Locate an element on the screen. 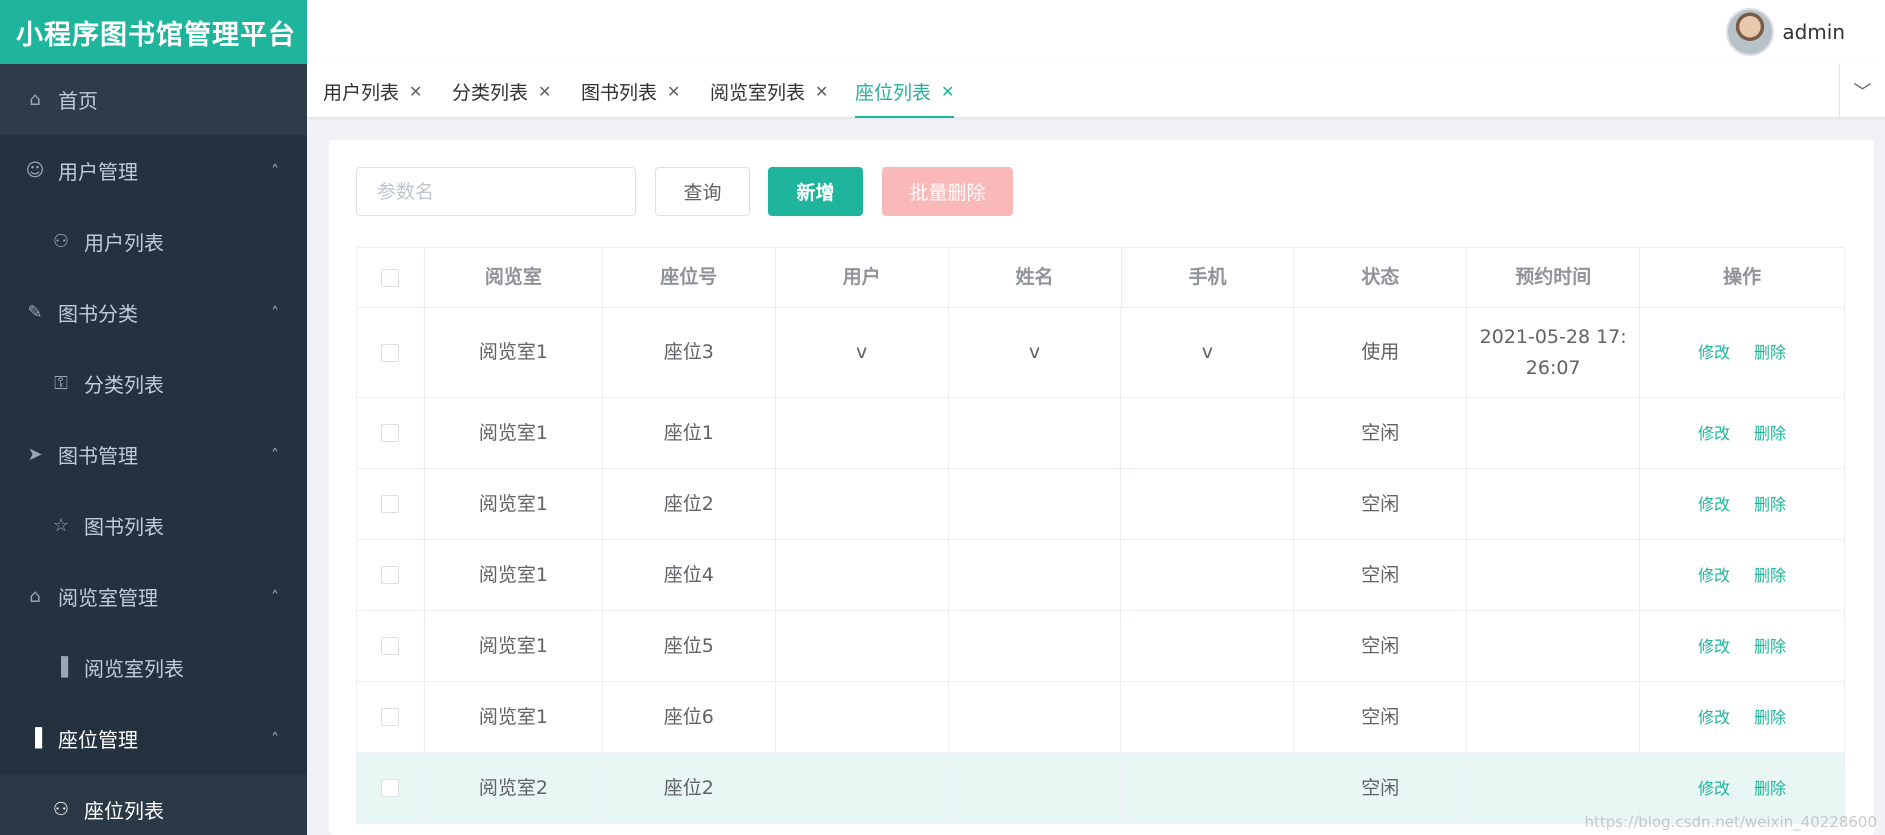  sidebar-item-label: 用户列表 is located at coordinates (124, 243).